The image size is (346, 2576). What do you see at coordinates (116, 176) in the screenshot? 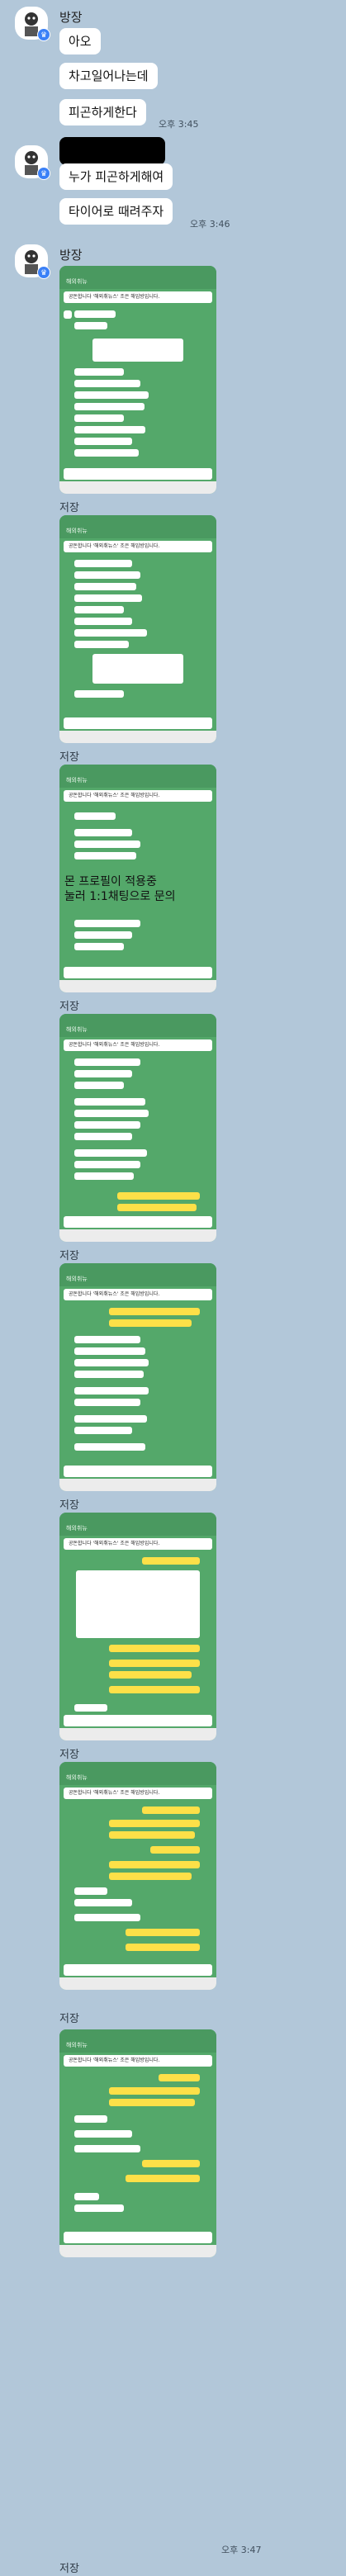
I see `chat-bubble: 누가 피곤하게해여` at bounding box center [116, 176].